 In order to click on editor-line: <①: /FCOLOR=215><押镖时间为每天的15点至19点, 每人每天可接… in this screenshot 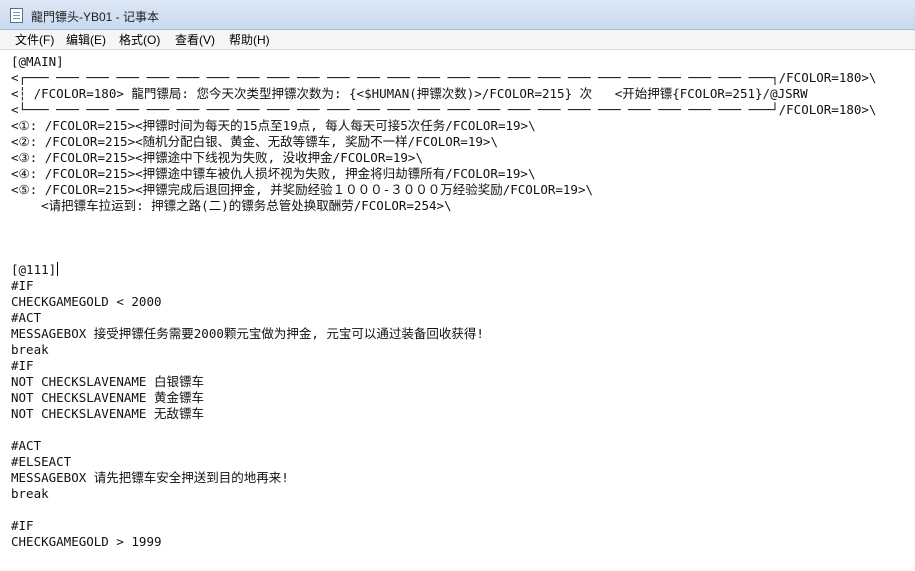, I will do `click(273, 125)`.